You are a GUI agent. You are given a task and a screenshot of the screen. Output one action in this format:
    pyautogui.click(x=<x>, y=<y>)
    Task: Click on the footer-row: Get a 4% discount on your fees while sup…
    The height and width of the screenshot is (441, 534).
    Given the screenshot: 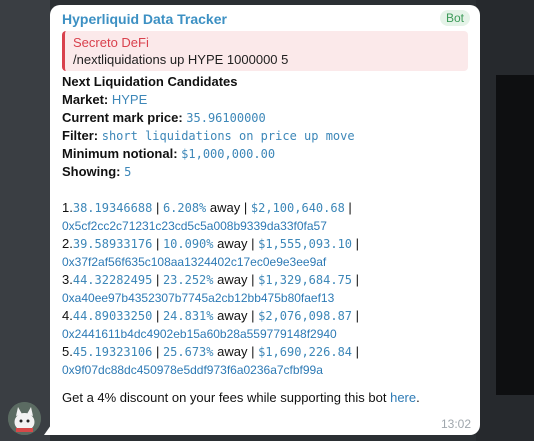 What is the action you would take?
    pyautogui.click(x=267, y=398)
    